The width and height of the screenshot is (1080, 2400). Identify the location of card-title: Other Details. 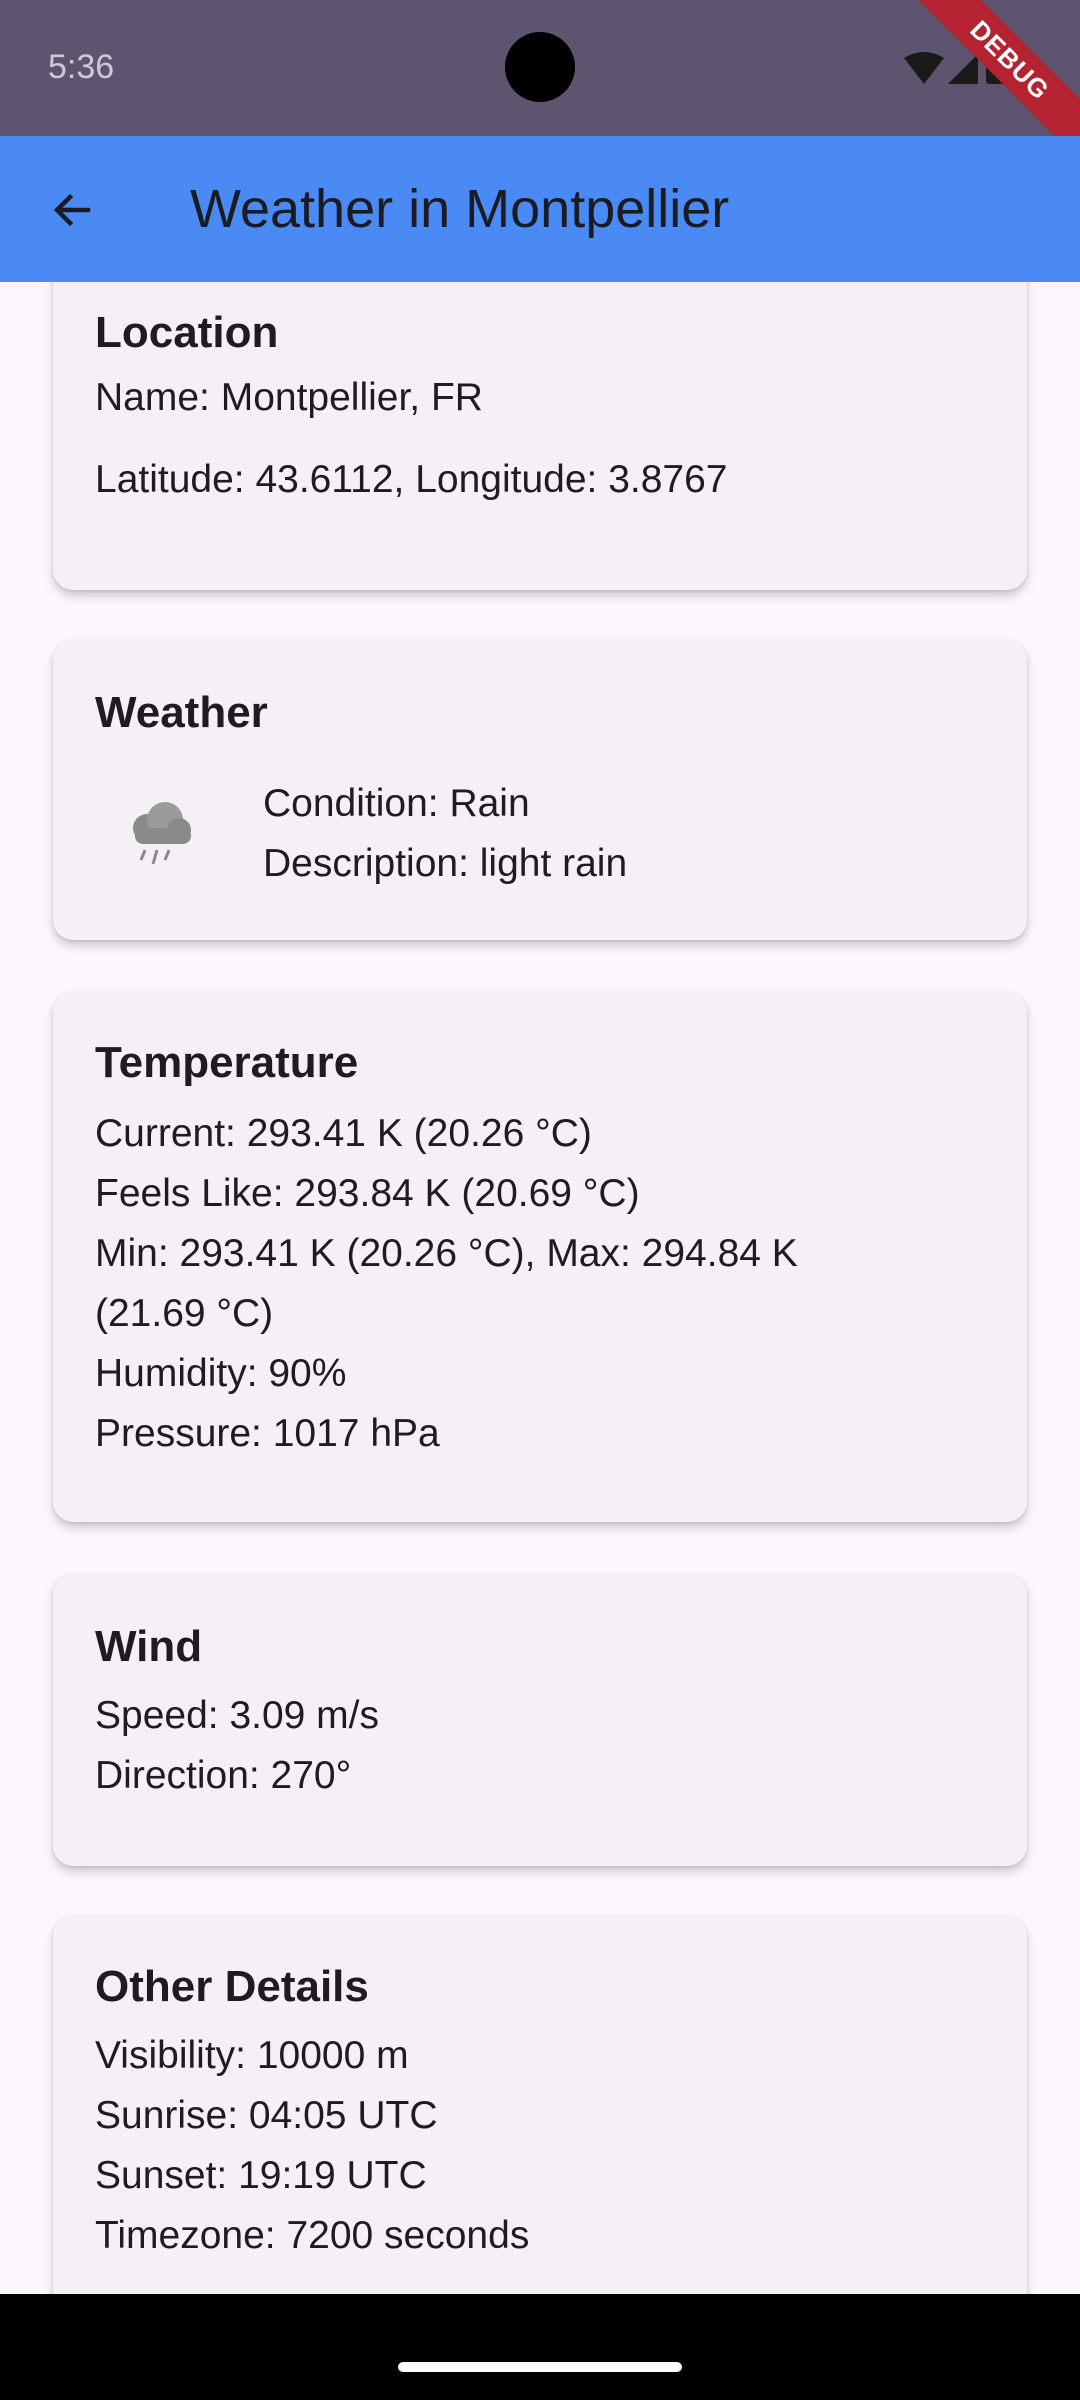
(232, 1986).